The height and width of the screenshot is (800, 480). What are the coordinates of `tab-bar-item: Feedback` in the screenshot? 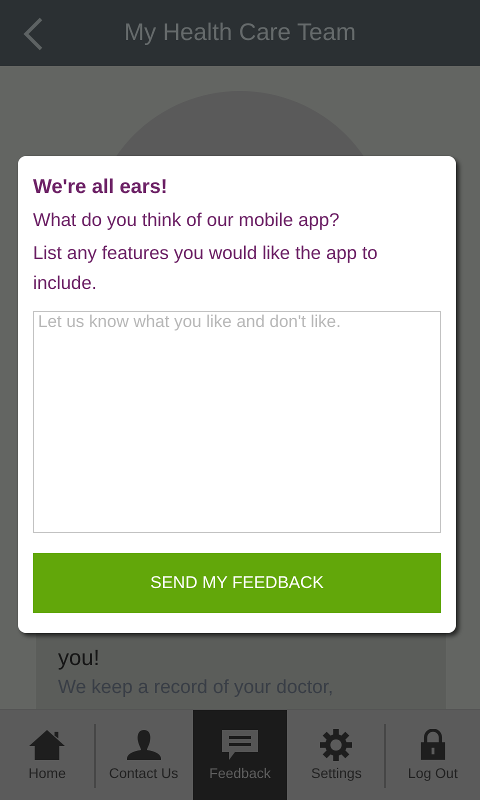 It's located at (240, 755).